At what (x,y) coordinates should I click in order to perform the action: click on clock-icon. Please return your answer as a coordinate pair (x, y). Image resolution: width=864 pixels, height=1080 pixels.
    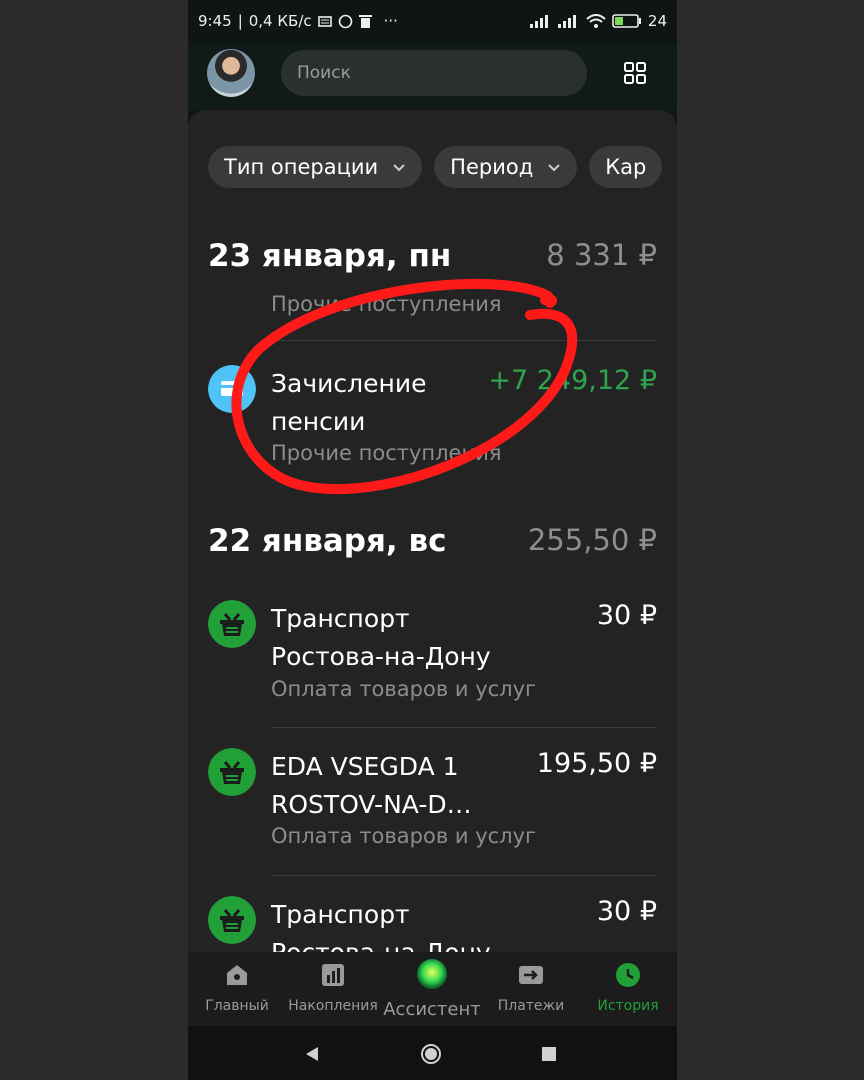
    Looking at the image, I should click on (628, 975).